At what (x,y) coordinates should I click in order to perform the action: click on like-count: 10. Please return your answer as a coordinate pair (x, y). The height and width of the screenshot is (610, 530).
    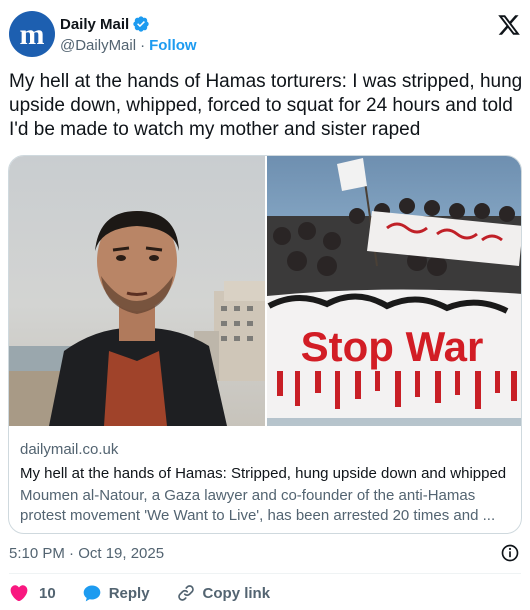
    Looking at the image, I should click on (47, 593).